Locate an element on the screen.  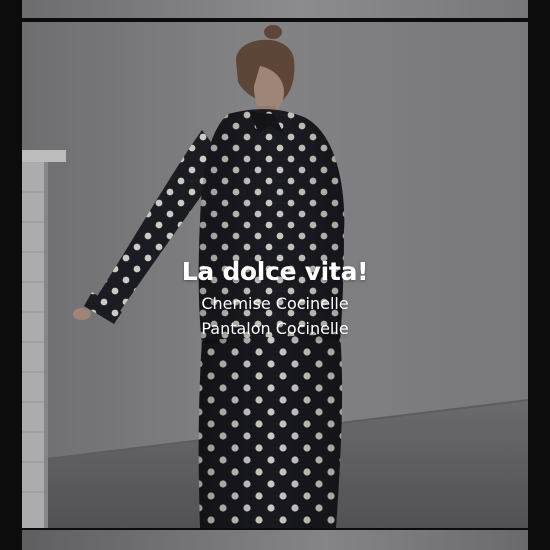
caption-product-pants: Pantalon Cocinelle is located at coordinates (275, 328).